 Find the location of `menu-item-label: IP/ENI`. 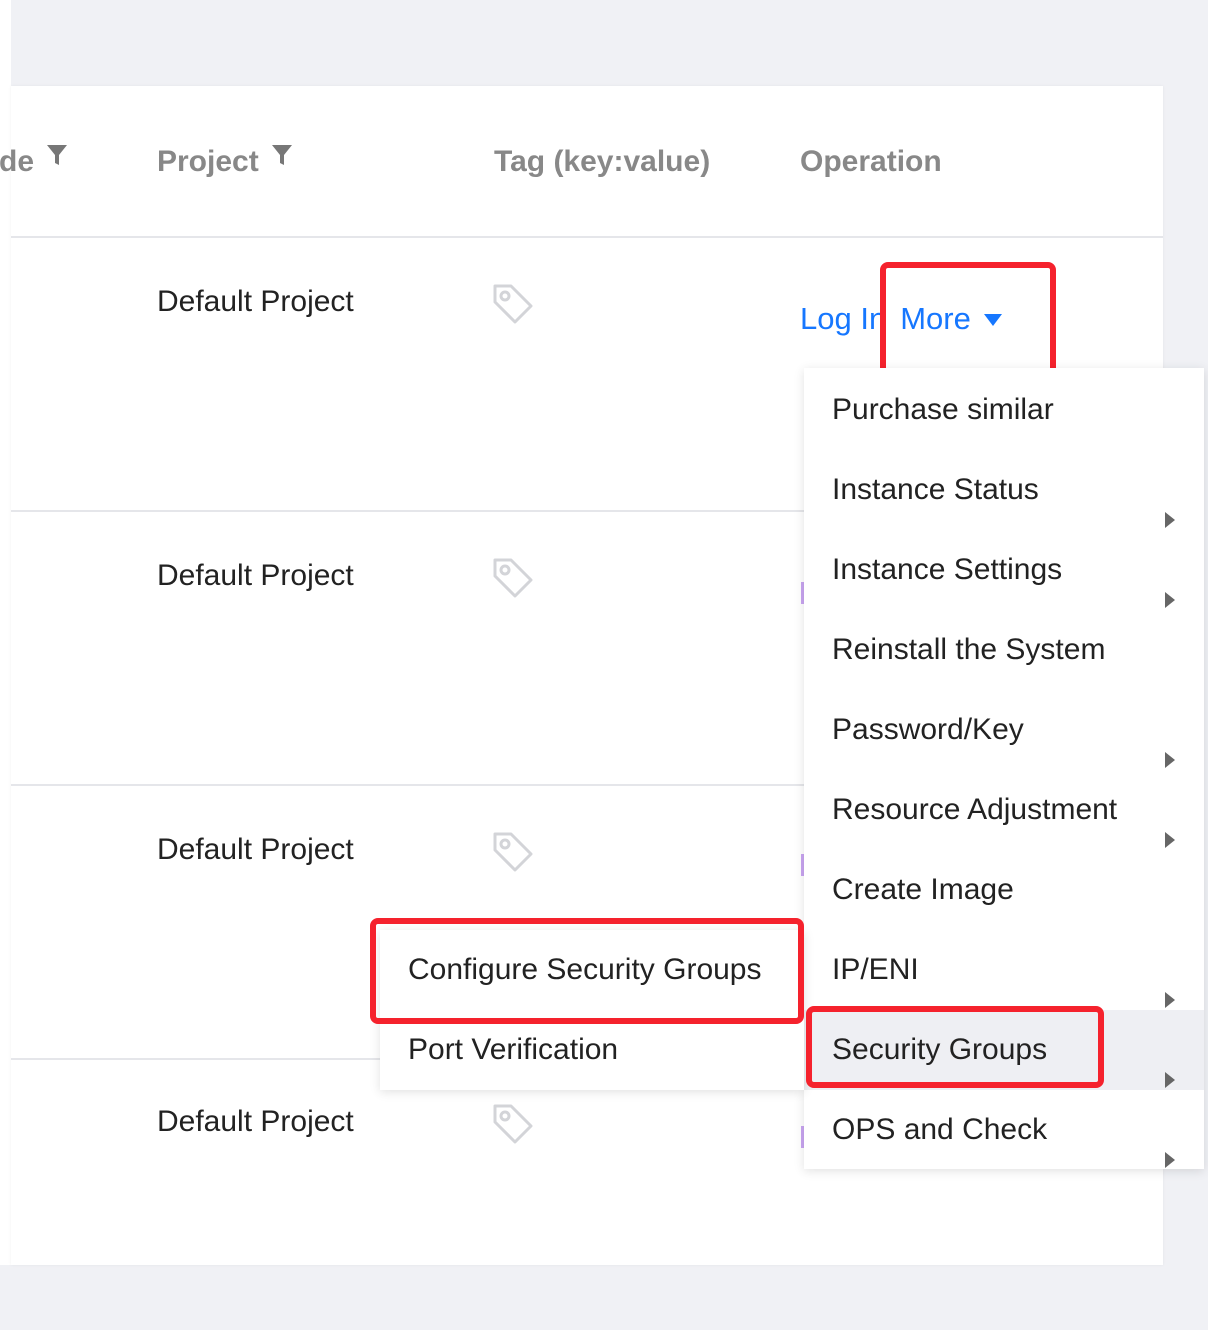

menu-item-label: IP/ENI is located at coordinates (875, 969).